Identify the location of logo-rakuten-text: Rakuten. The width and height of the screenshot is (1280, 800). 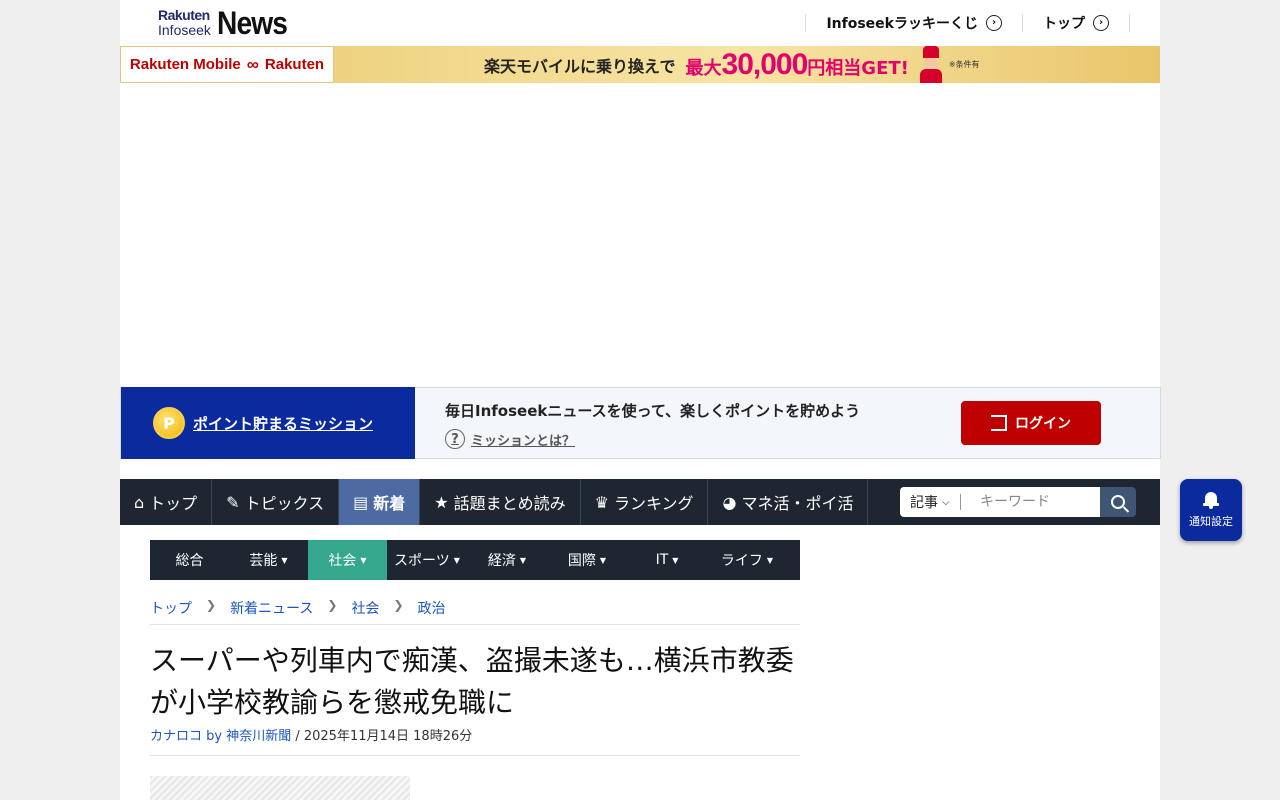
(184, 15).